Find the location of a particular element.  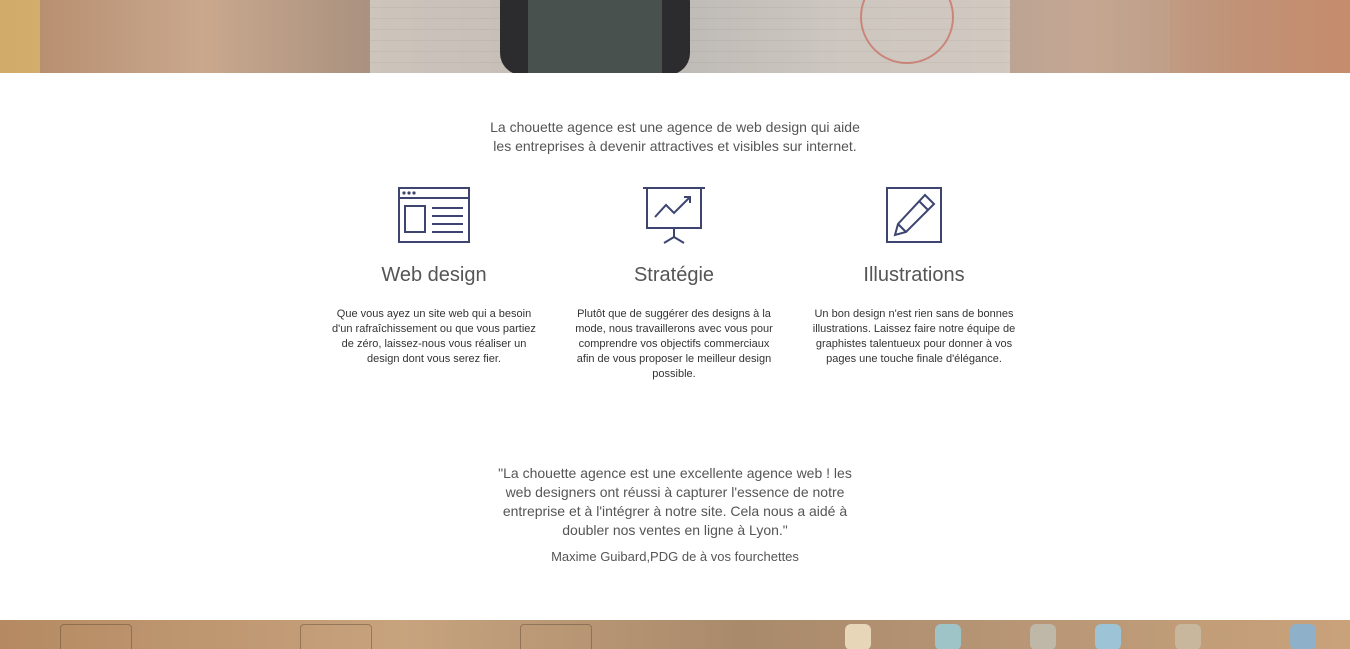

presentation-chart-icon is located at coordinates (674, 215).